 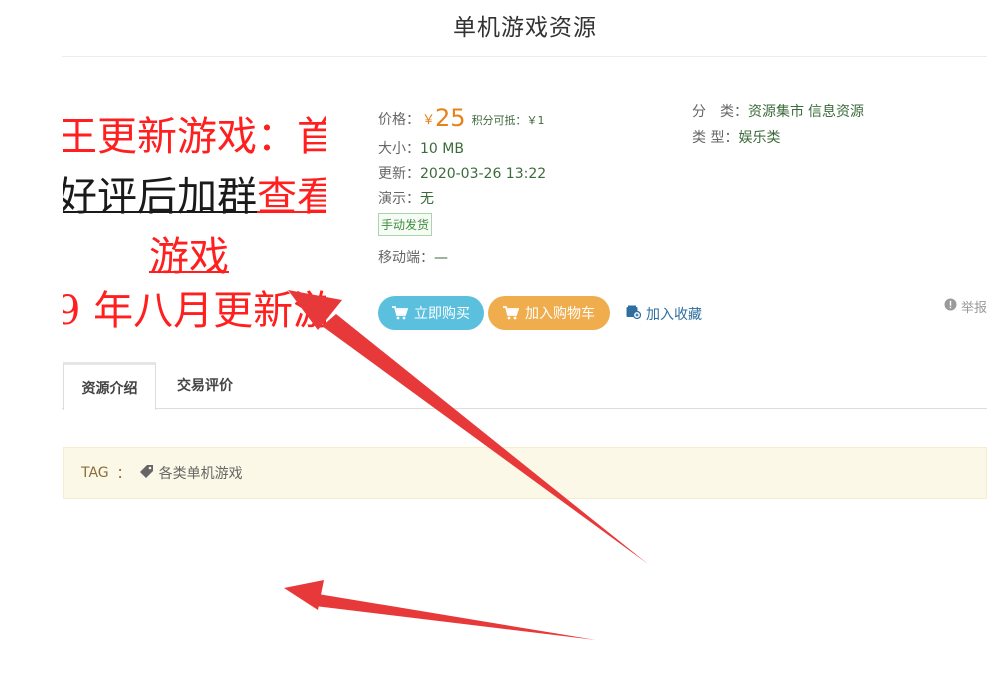 I want to click on promo-line-3: 游戏, so click(x=189, y=257).